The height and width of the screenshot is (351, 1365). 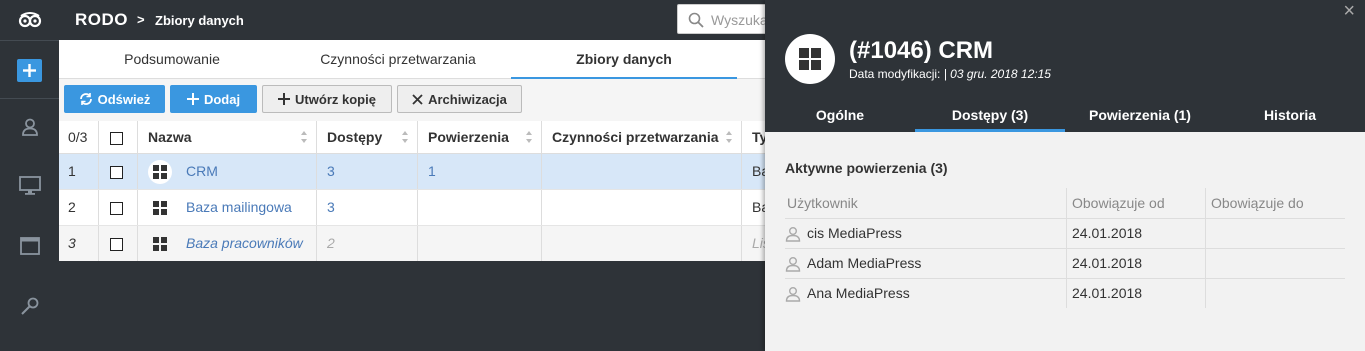 I want to click on name-cell: Baza mailingowa, so click(x=227, y=207).